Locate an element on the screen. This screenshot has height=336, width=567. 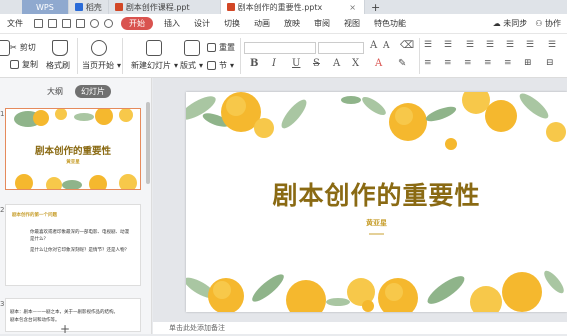
new-slide-label: 新建幻灯片 is located at coordinates (151, 65).